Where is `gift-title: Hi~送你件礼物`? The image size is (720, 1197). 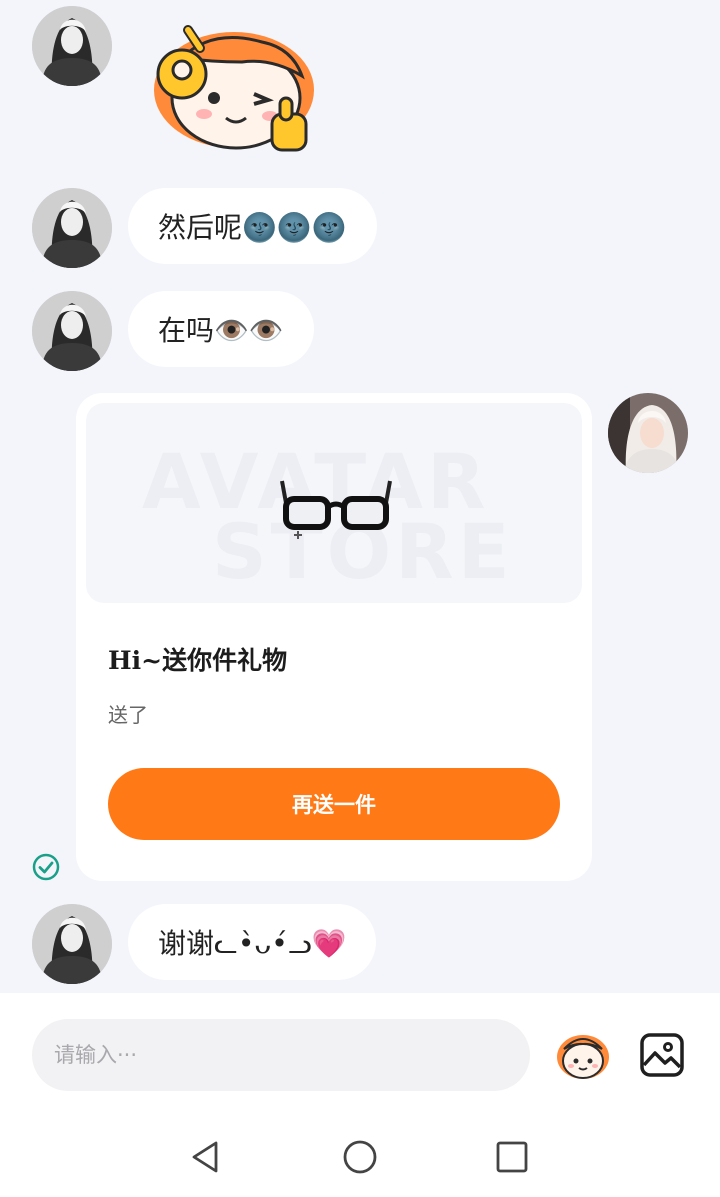 gift-title: Hi~送你件礼物 is located at coordinates (198, 660).